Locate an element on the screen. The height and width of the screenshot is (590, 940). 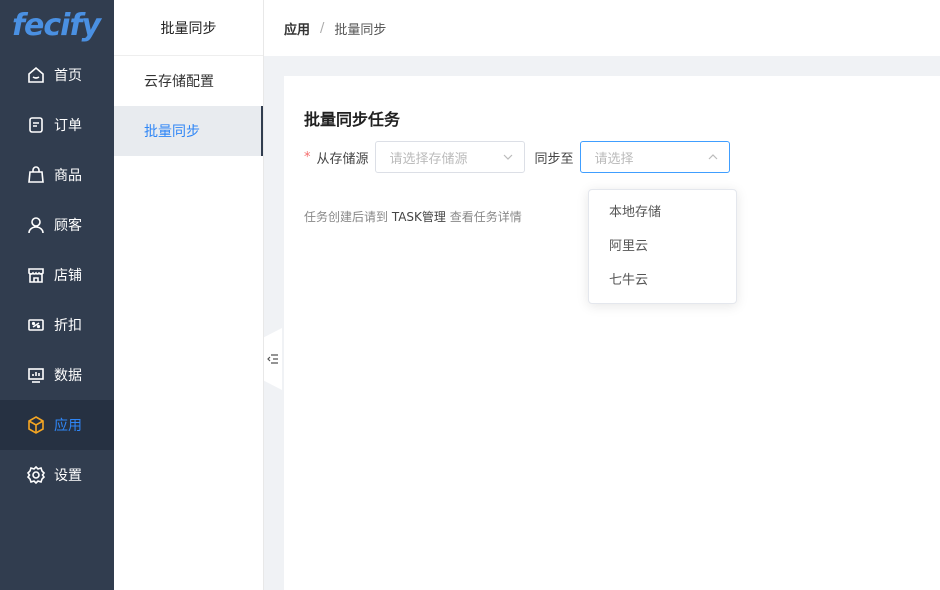
nav-item-discount: 折扣 is located at coordinates (57, 325).